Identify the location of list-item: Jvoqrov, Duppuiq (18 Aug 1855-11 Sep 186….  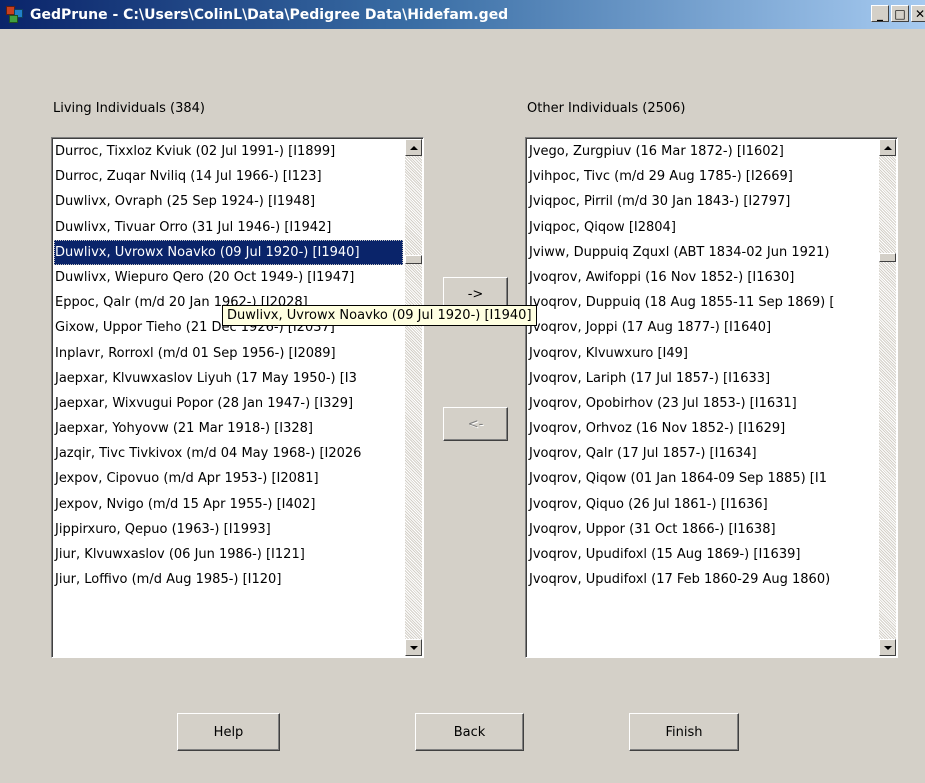
(702, 302).